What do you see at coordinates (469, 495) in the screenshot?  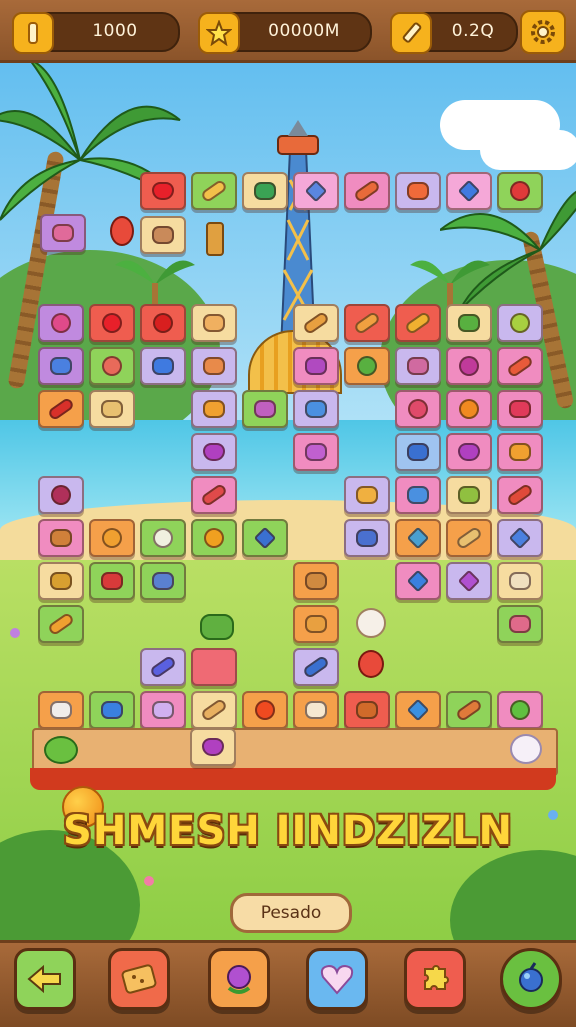 I see `tile-grapes` at bounding box center [469, 495].